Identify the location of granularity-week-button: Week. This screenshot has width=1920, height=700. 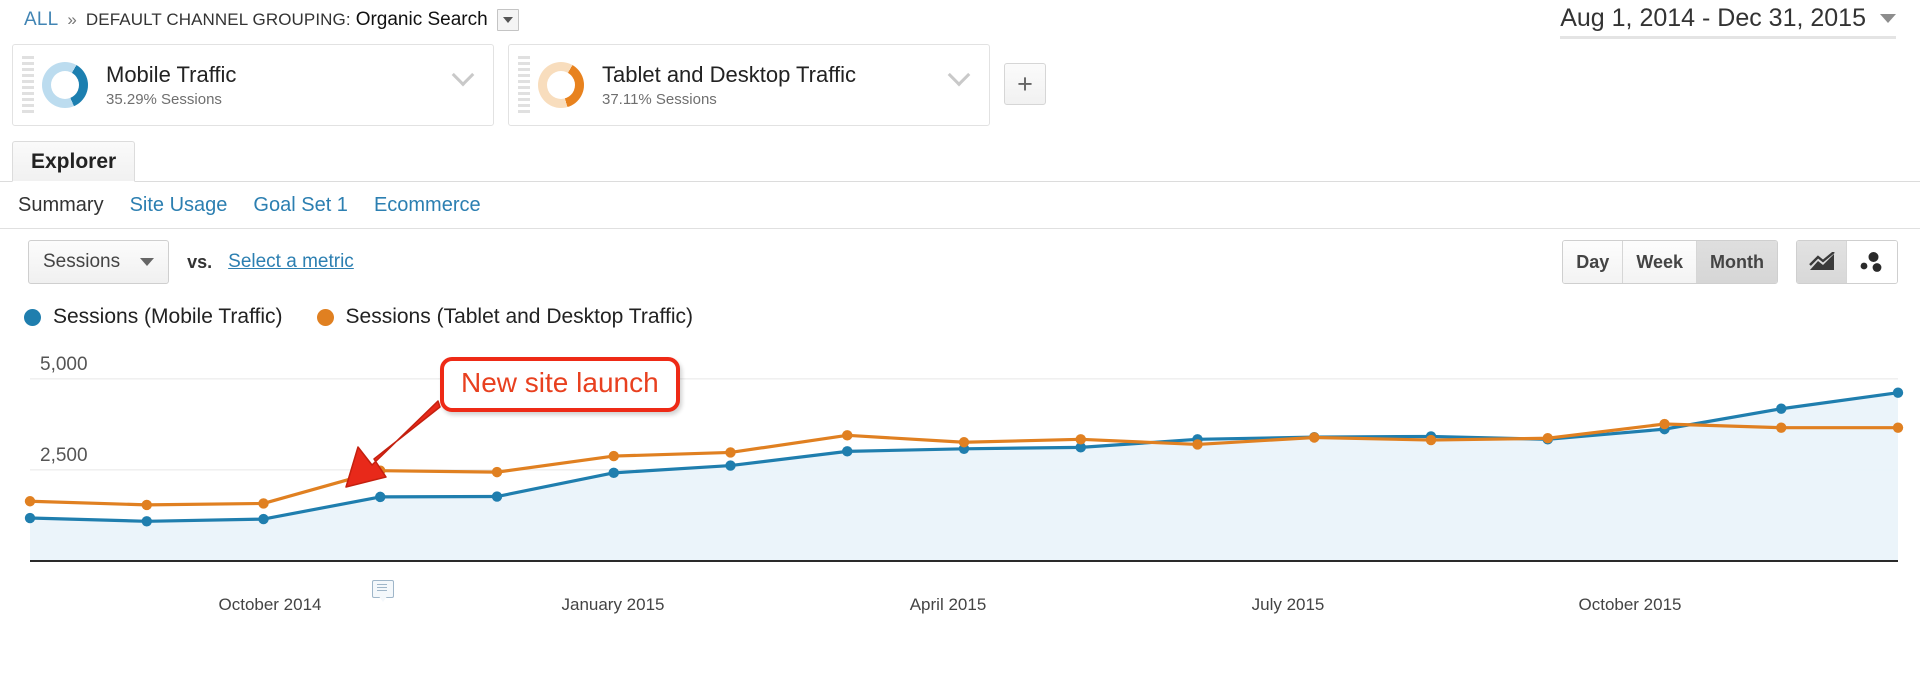
(1660, 262).